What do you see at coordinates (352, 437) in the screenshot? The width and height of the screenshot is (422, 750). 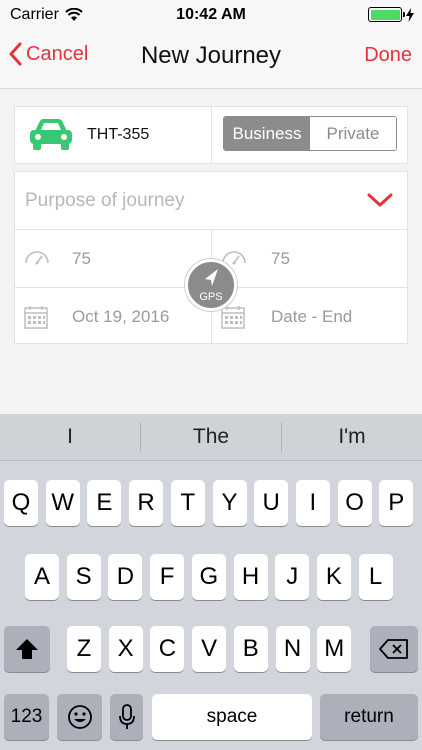 I see `suggestion-3: I'm` at bounding box center [352, 437].